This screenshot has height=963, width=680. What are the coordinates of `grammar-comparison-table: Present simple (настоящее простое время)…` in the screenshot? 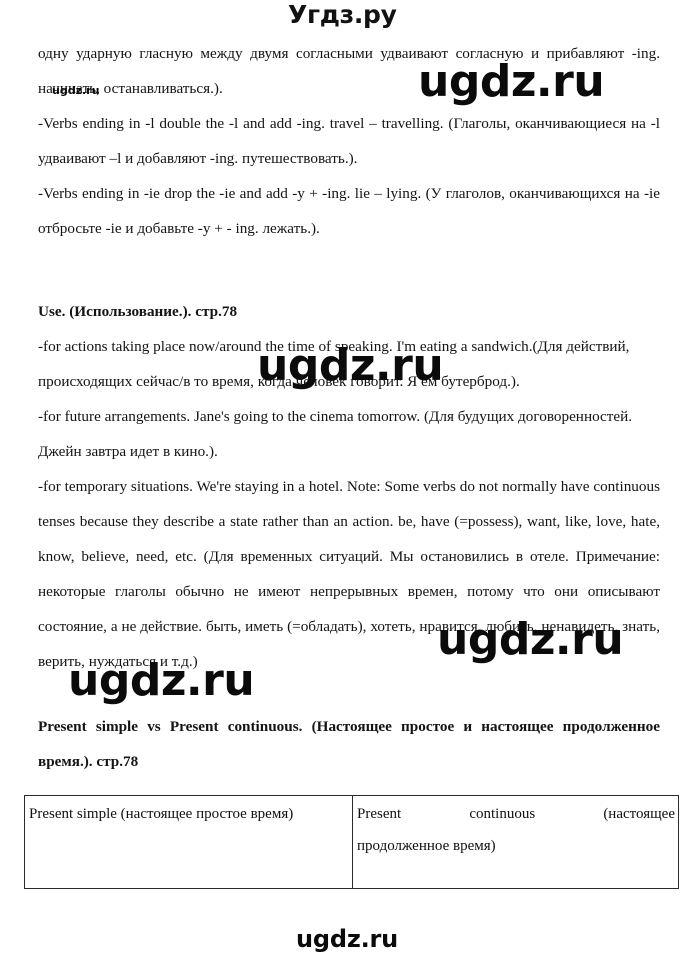 It's located at (351, 842).